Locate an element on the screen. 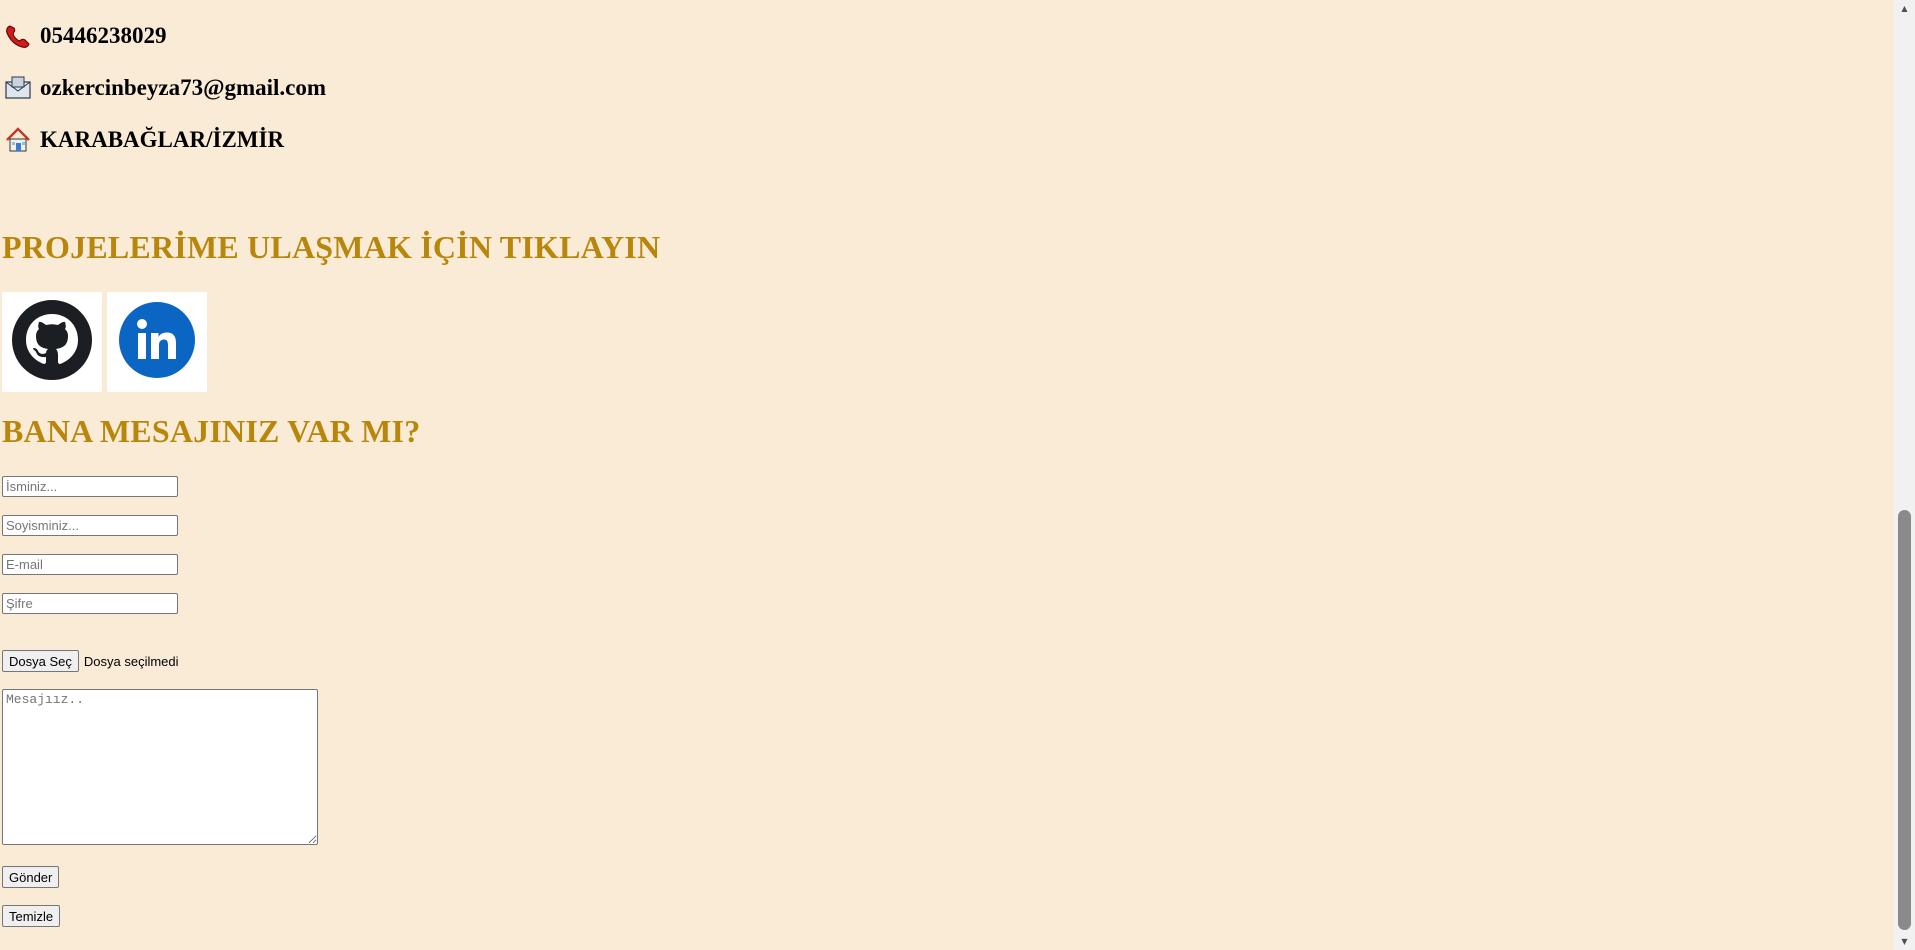  projects-heading: PROJELERİME ULAŞMAK İÇİN TIKLAYIN is located at coordinates (331, 247).